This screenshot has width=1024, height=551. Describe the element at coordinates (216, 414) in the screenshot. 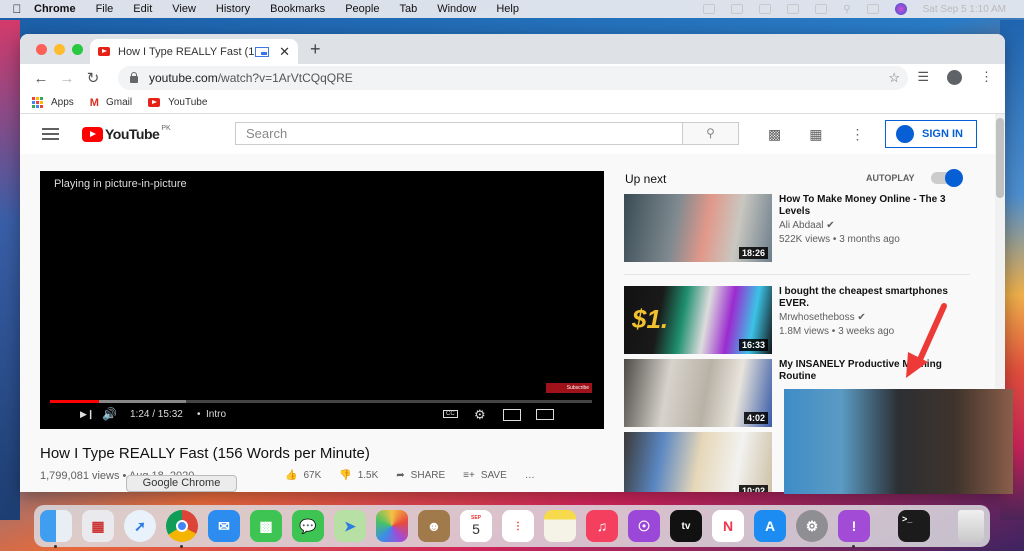

I see `chapter-label: Intro` at that location.